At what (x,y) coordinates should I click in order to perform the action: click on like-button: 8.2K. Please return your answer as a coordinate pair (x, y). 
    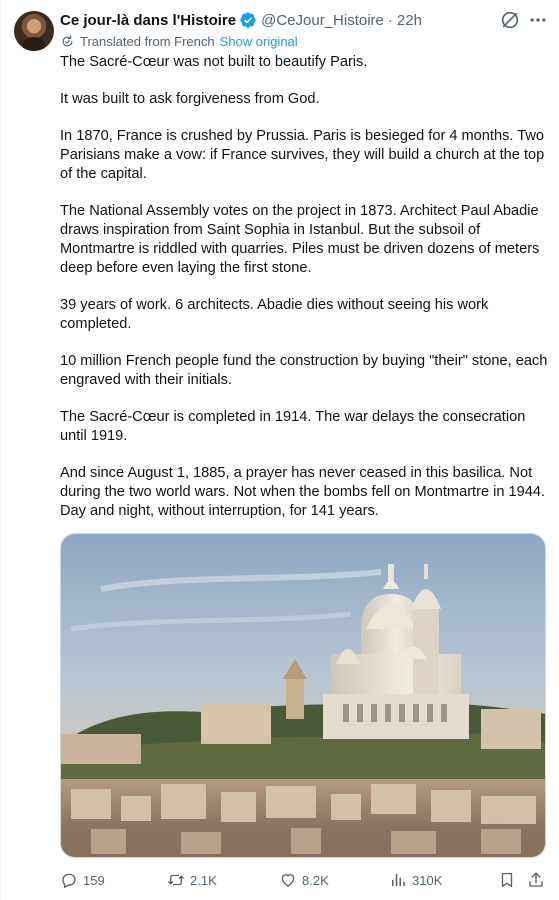
    Looking at the image, I should click on (304, 880).